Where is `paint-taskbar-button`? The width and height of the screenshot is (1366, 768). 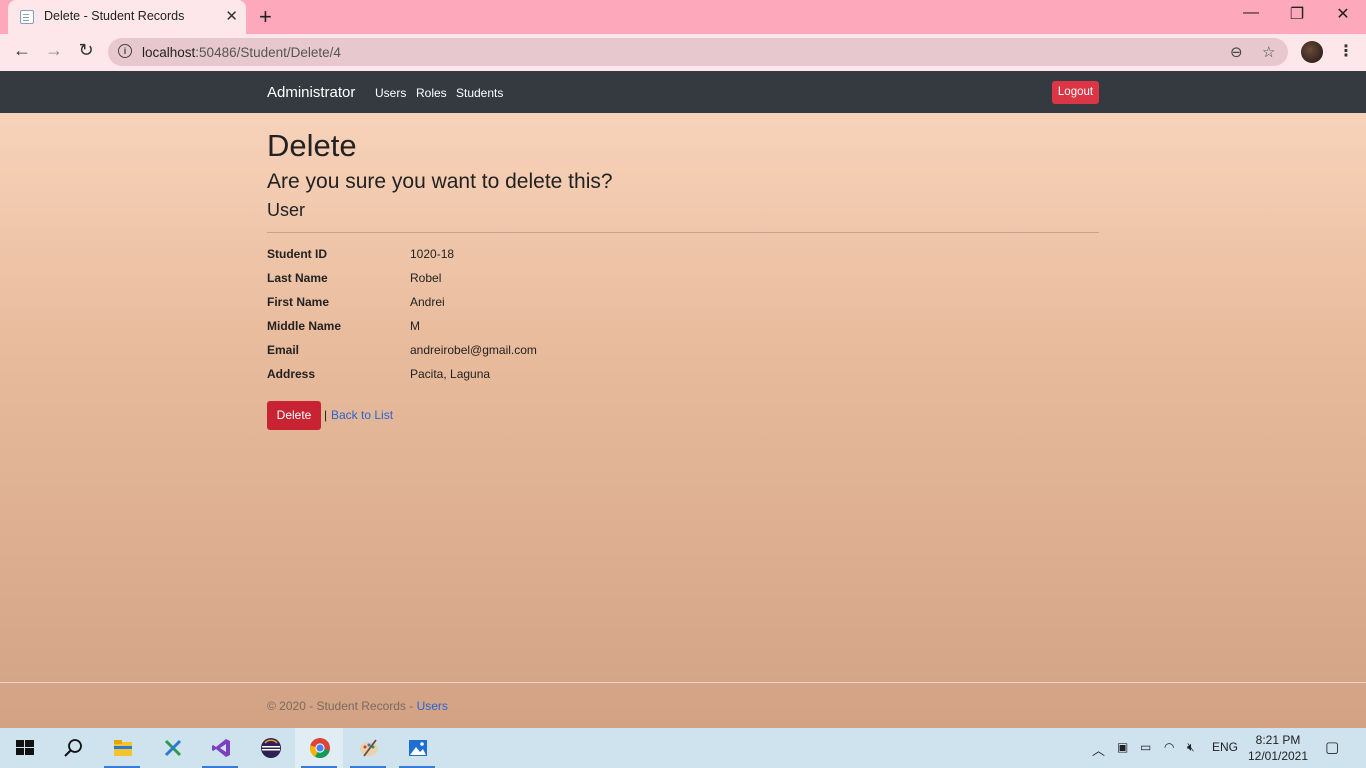 paint-taskbar-button is located at coordinates (368, 748).